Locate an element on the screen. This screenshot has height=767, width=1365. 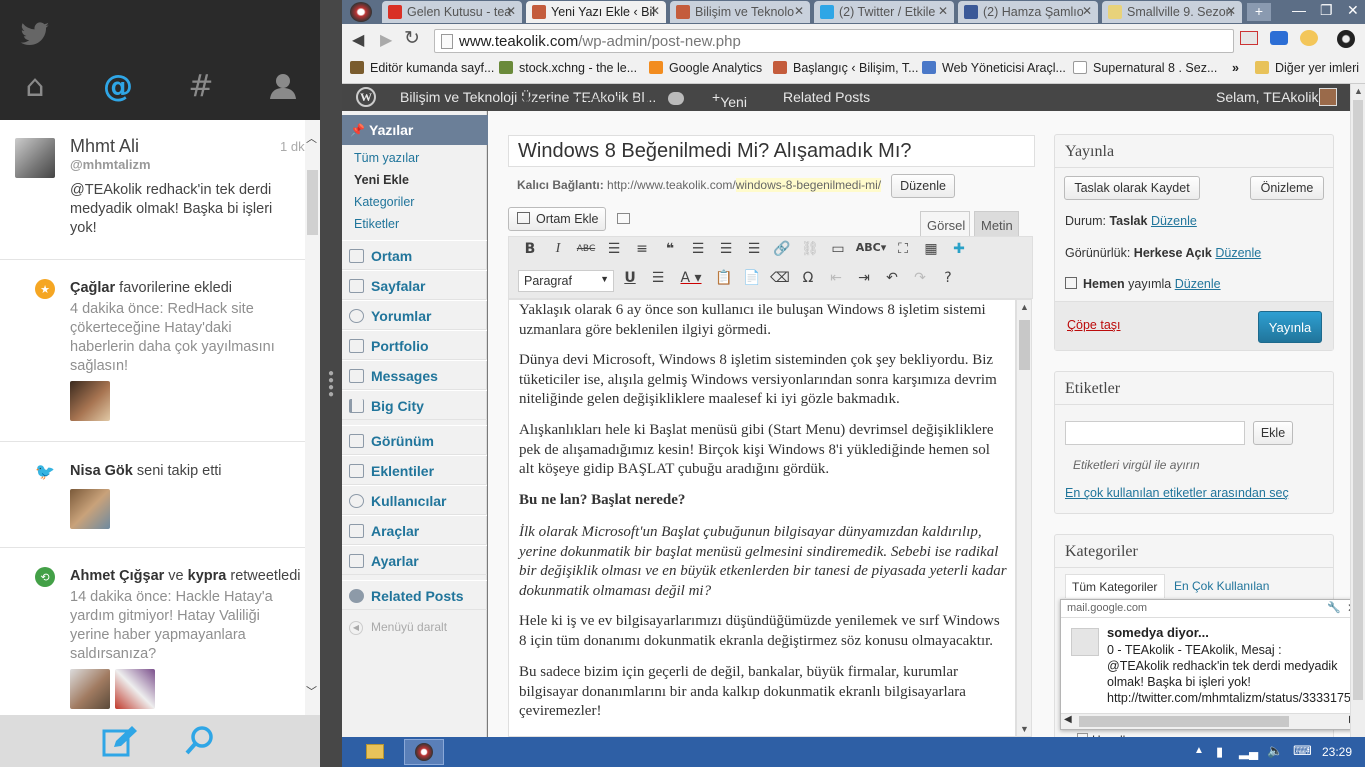
redo-icon: ↷ is located at coordinates (920, 281).